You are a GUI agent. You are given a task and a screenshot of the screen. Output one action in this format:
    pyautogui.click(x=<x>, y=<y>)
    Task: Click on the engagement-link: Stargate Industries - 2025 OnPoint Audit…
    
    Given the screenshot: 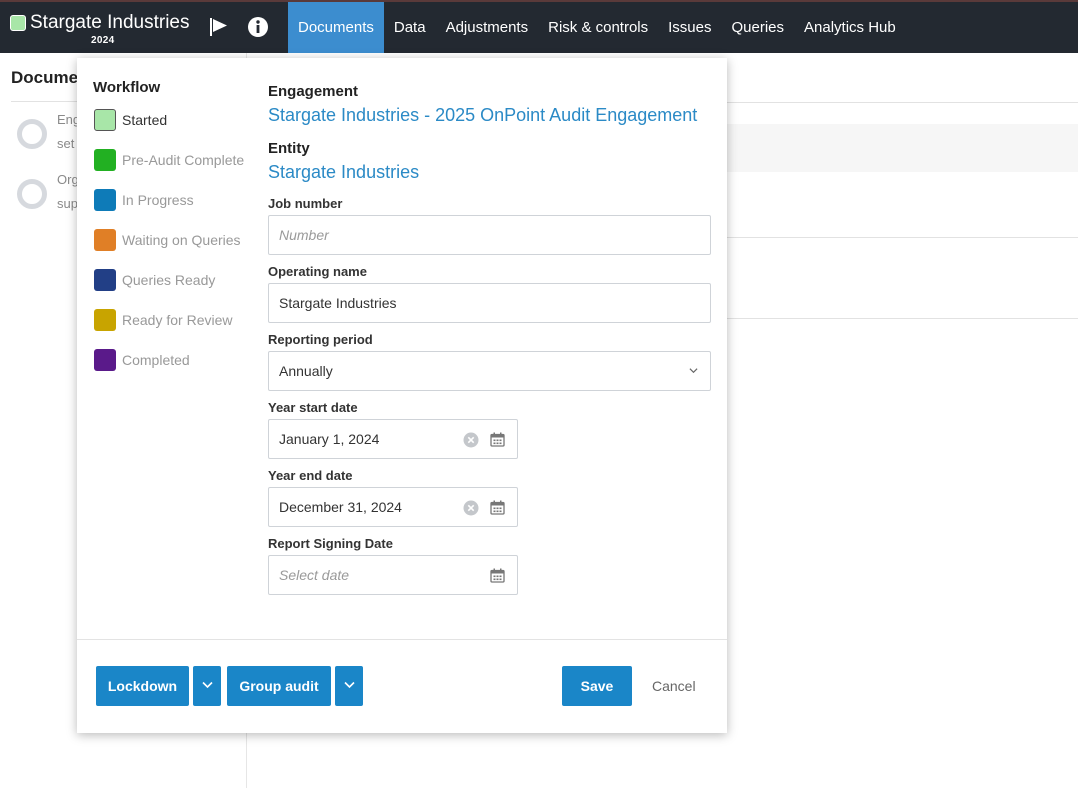 What is the action you would take?
    pyautogui.click(x=482, y=115)
    